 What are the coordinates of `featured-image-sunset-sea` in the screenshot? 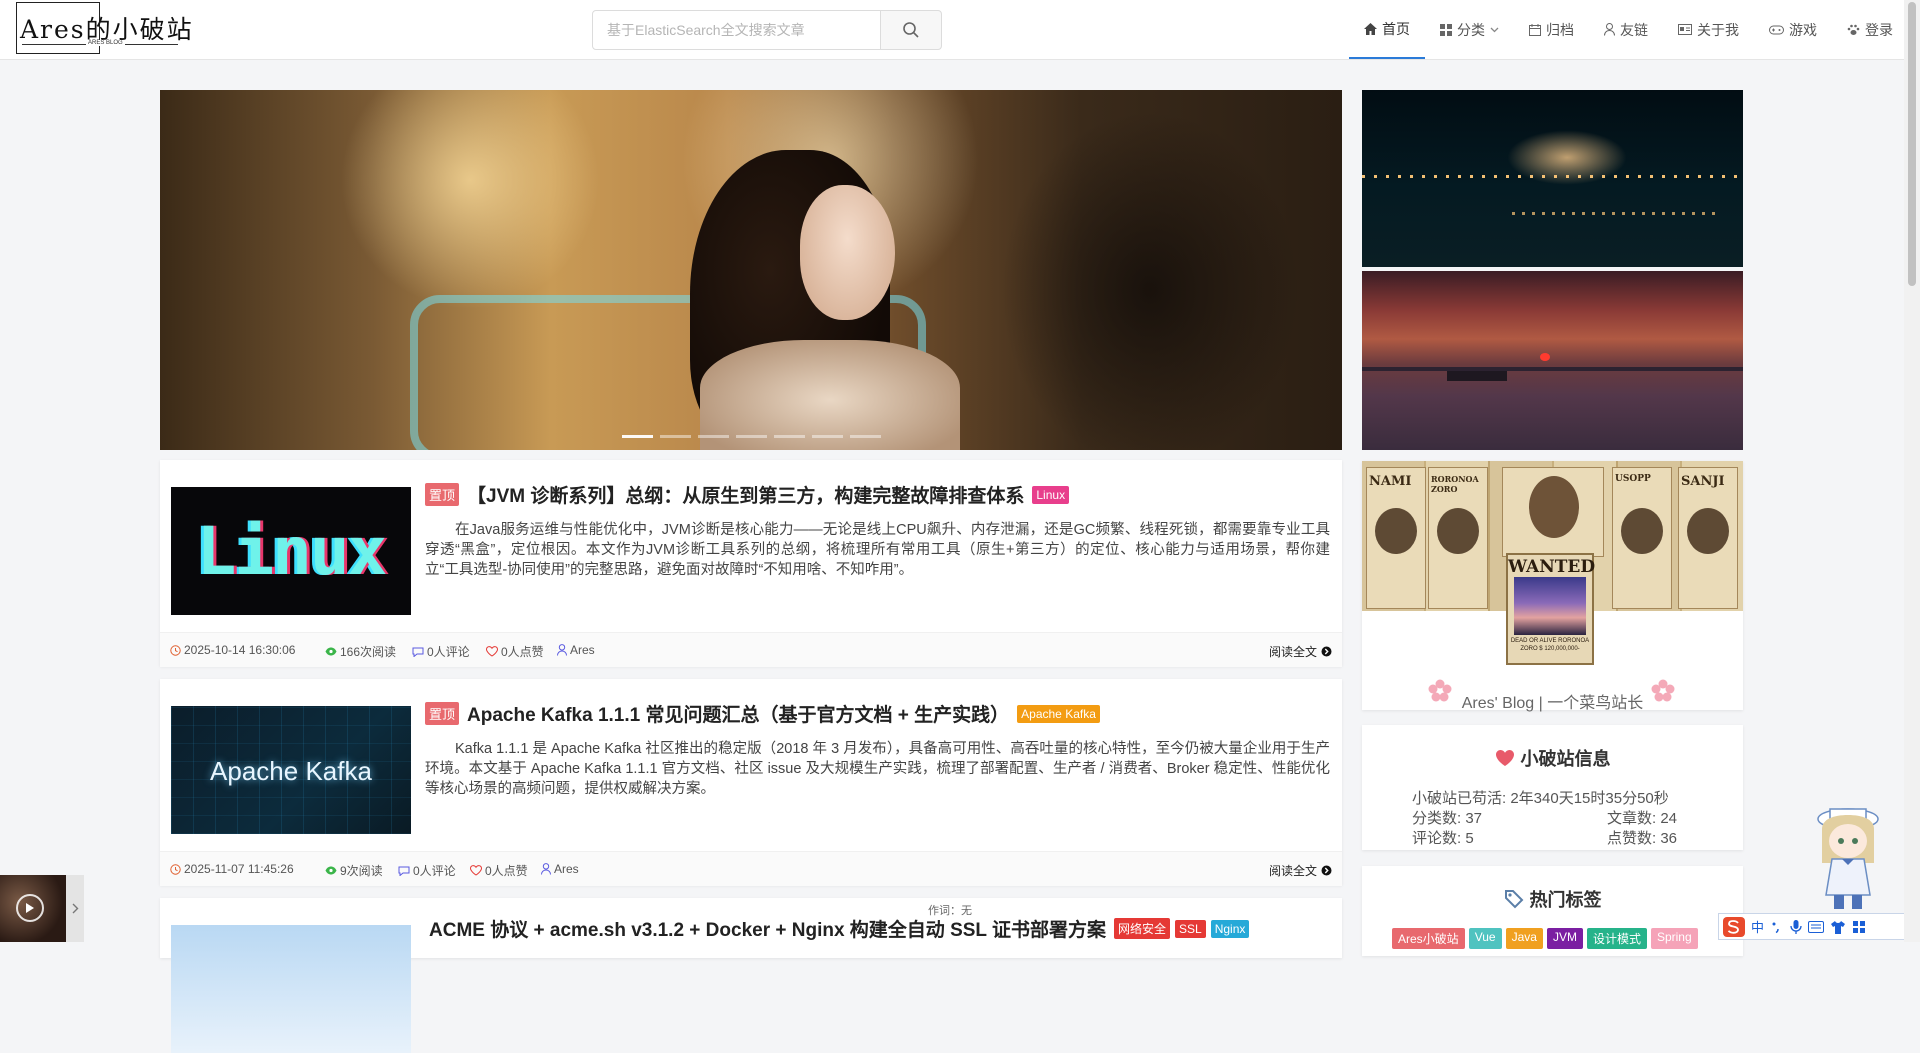 It's located at (1552, 360).